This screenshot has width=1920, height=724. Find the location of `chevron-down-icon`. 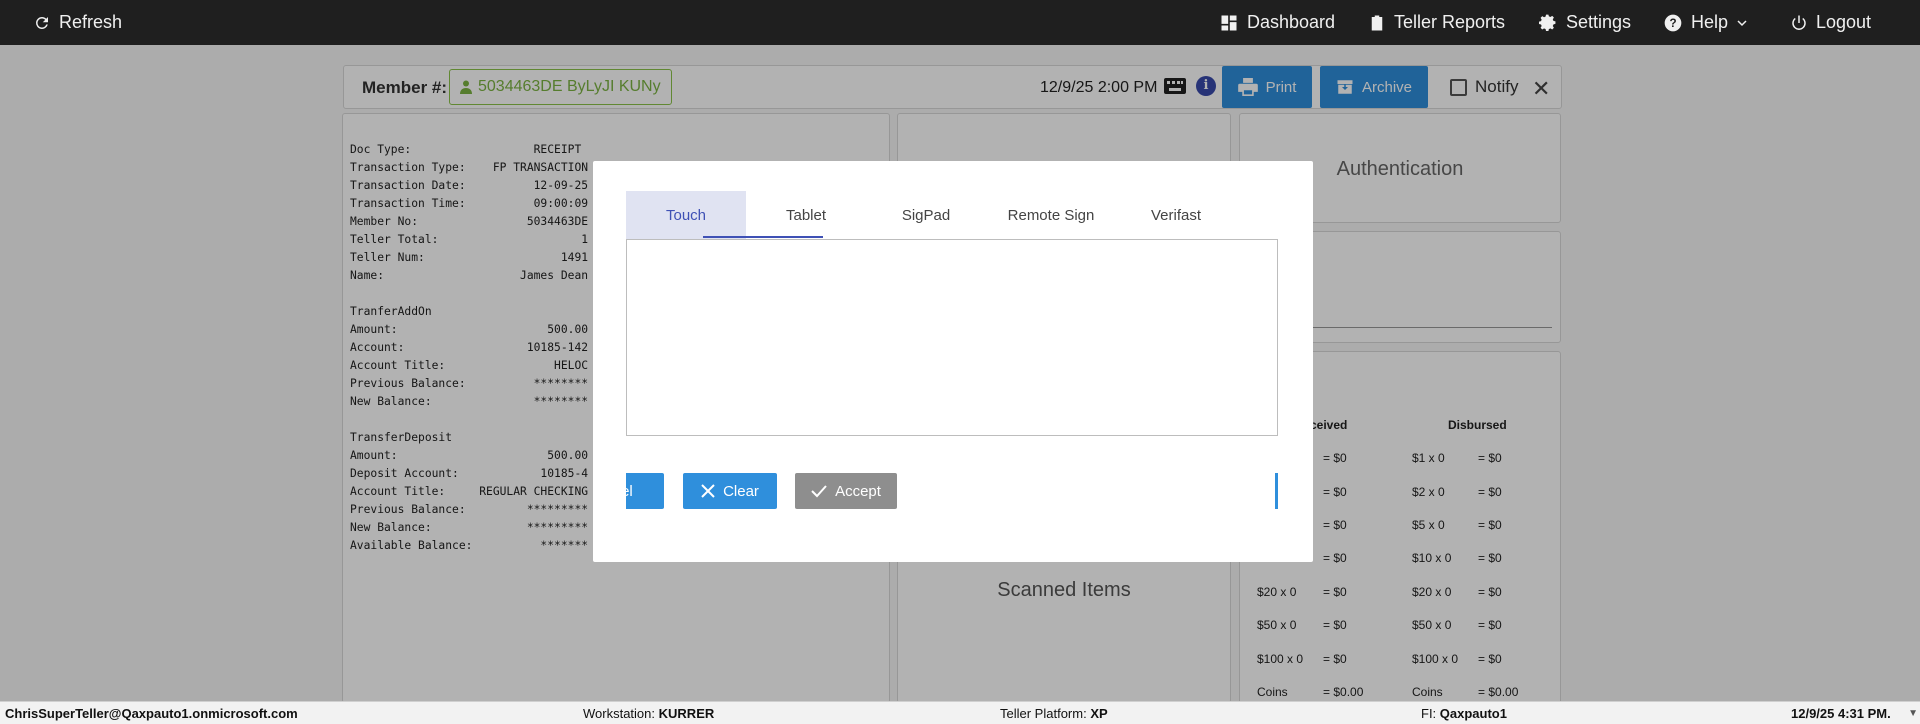

chevron-down-icon is located at coordinates (1742, 22).